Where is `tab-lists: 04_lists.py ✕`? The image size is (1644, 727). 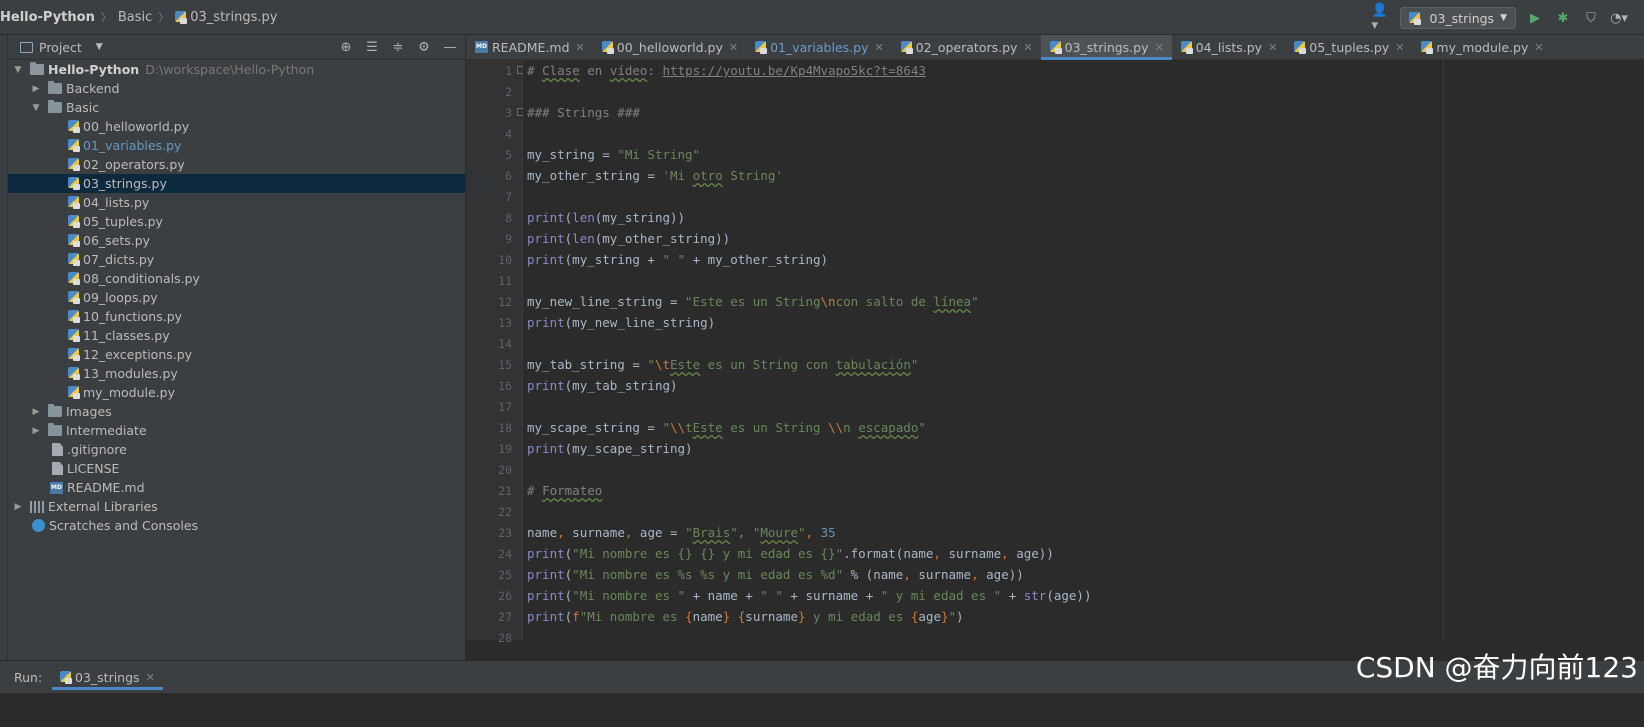
tab-lists: 04_lists.py ✕ is located at coordinates (1229, 47).